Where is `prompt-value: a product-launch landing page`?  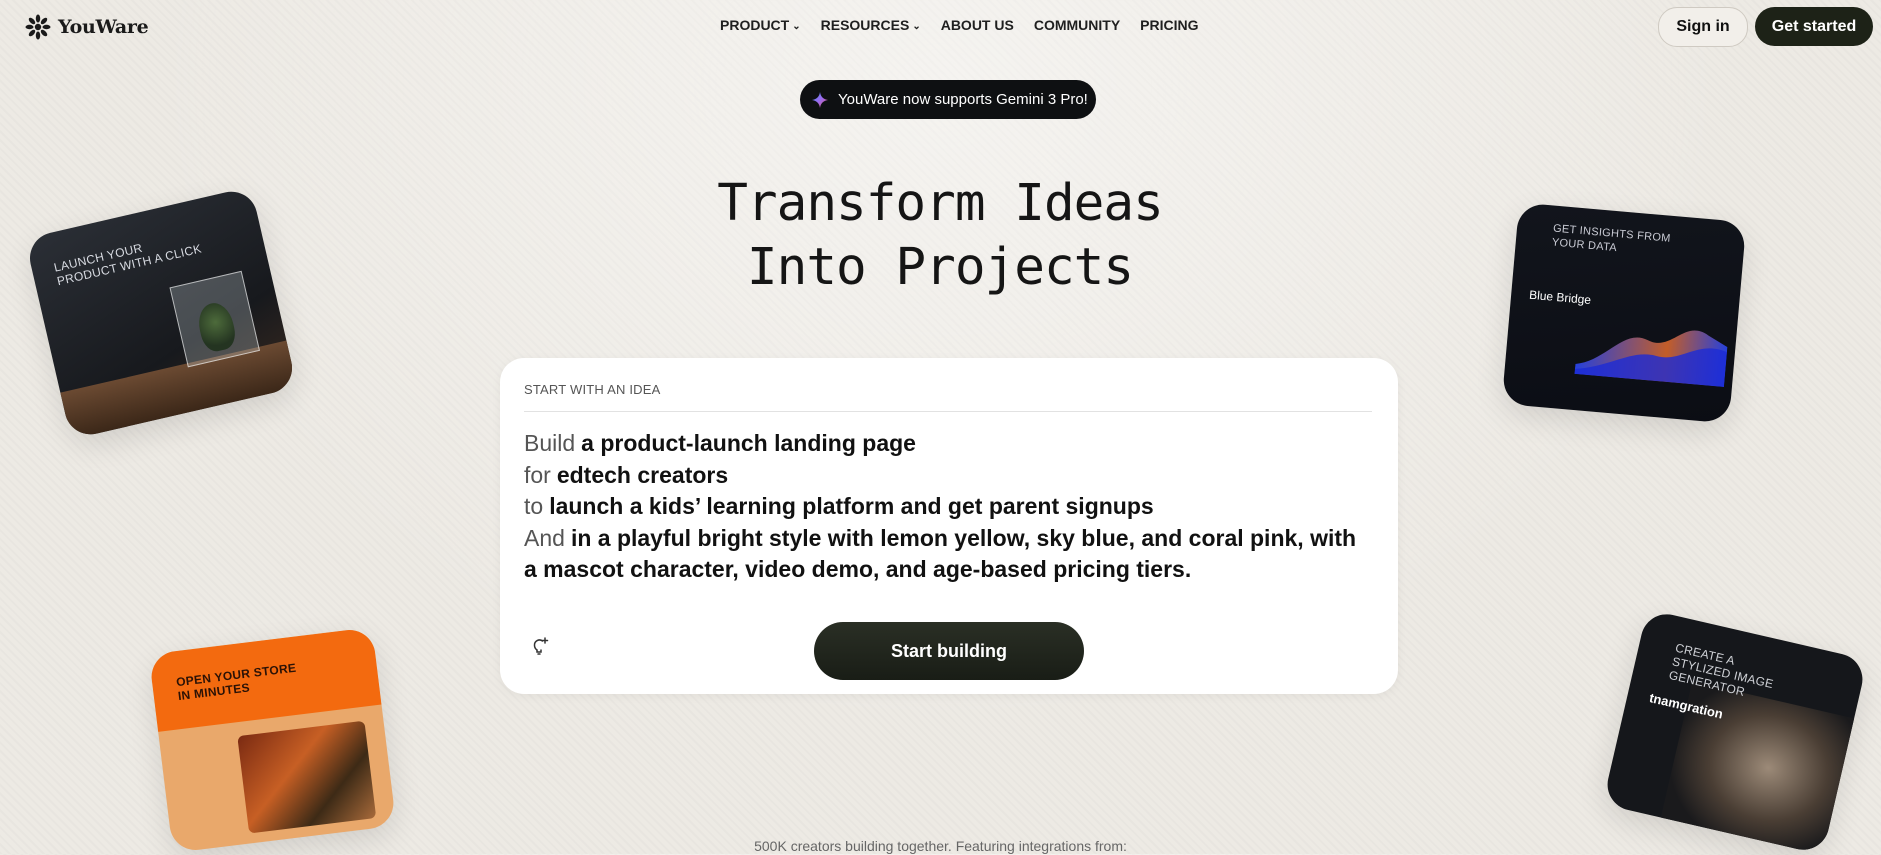
prompt-value: a product-launch landing page is located at coordinates (748, 443).